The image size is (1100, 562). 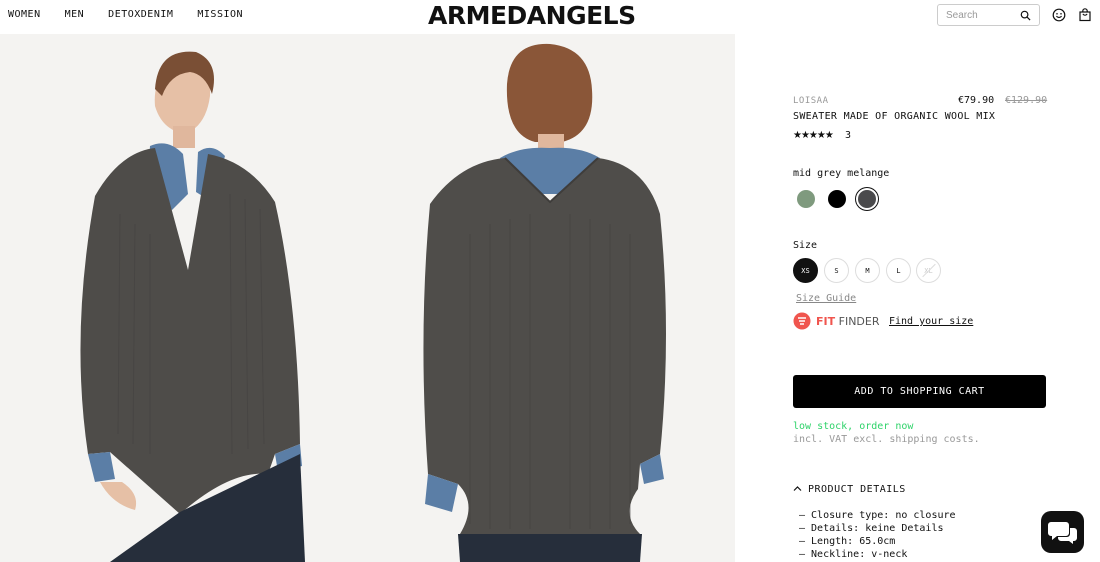 What do you see at coordinates (1059, 15) in the screenshot?
I see `smiley-account-icon` at bounding box center [1059, 15].